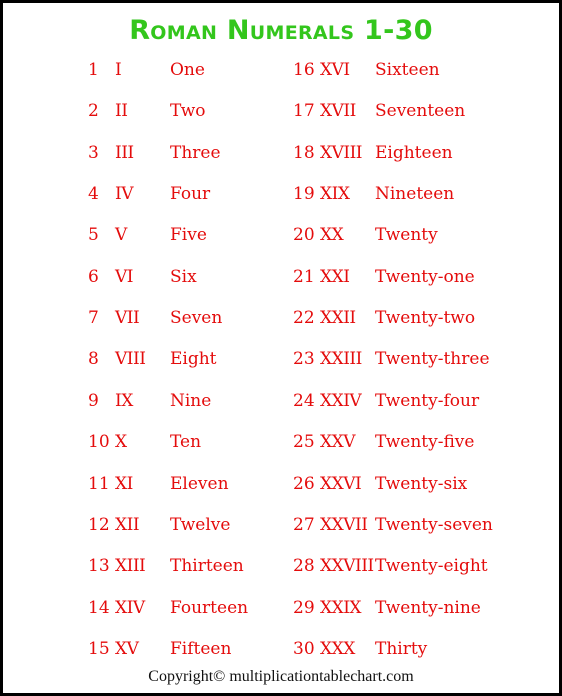  What do you see at coordinates (187, 70) in the screenshot?
I see `number-word: One` at bounding box center [187, 70].